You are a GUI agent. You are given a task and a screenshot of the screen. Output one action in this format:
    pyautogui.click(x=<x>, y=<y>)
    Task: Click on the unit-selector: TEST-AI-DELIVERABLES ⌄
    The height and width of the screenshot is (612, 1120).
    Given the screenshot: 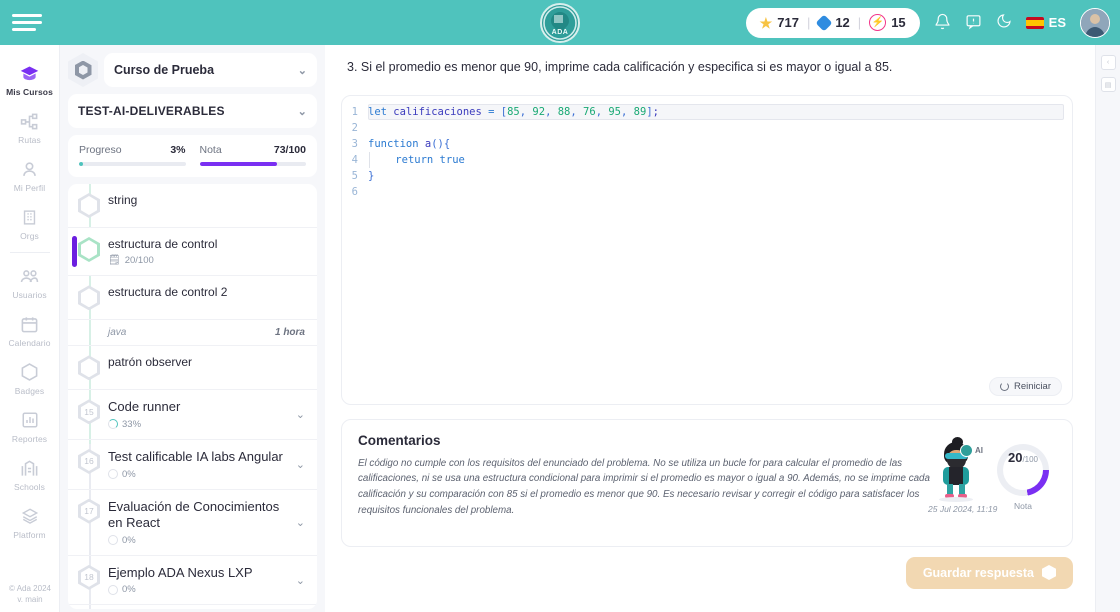 What is the action you would take?
    pyautogui.click(x=192, y=111)
    